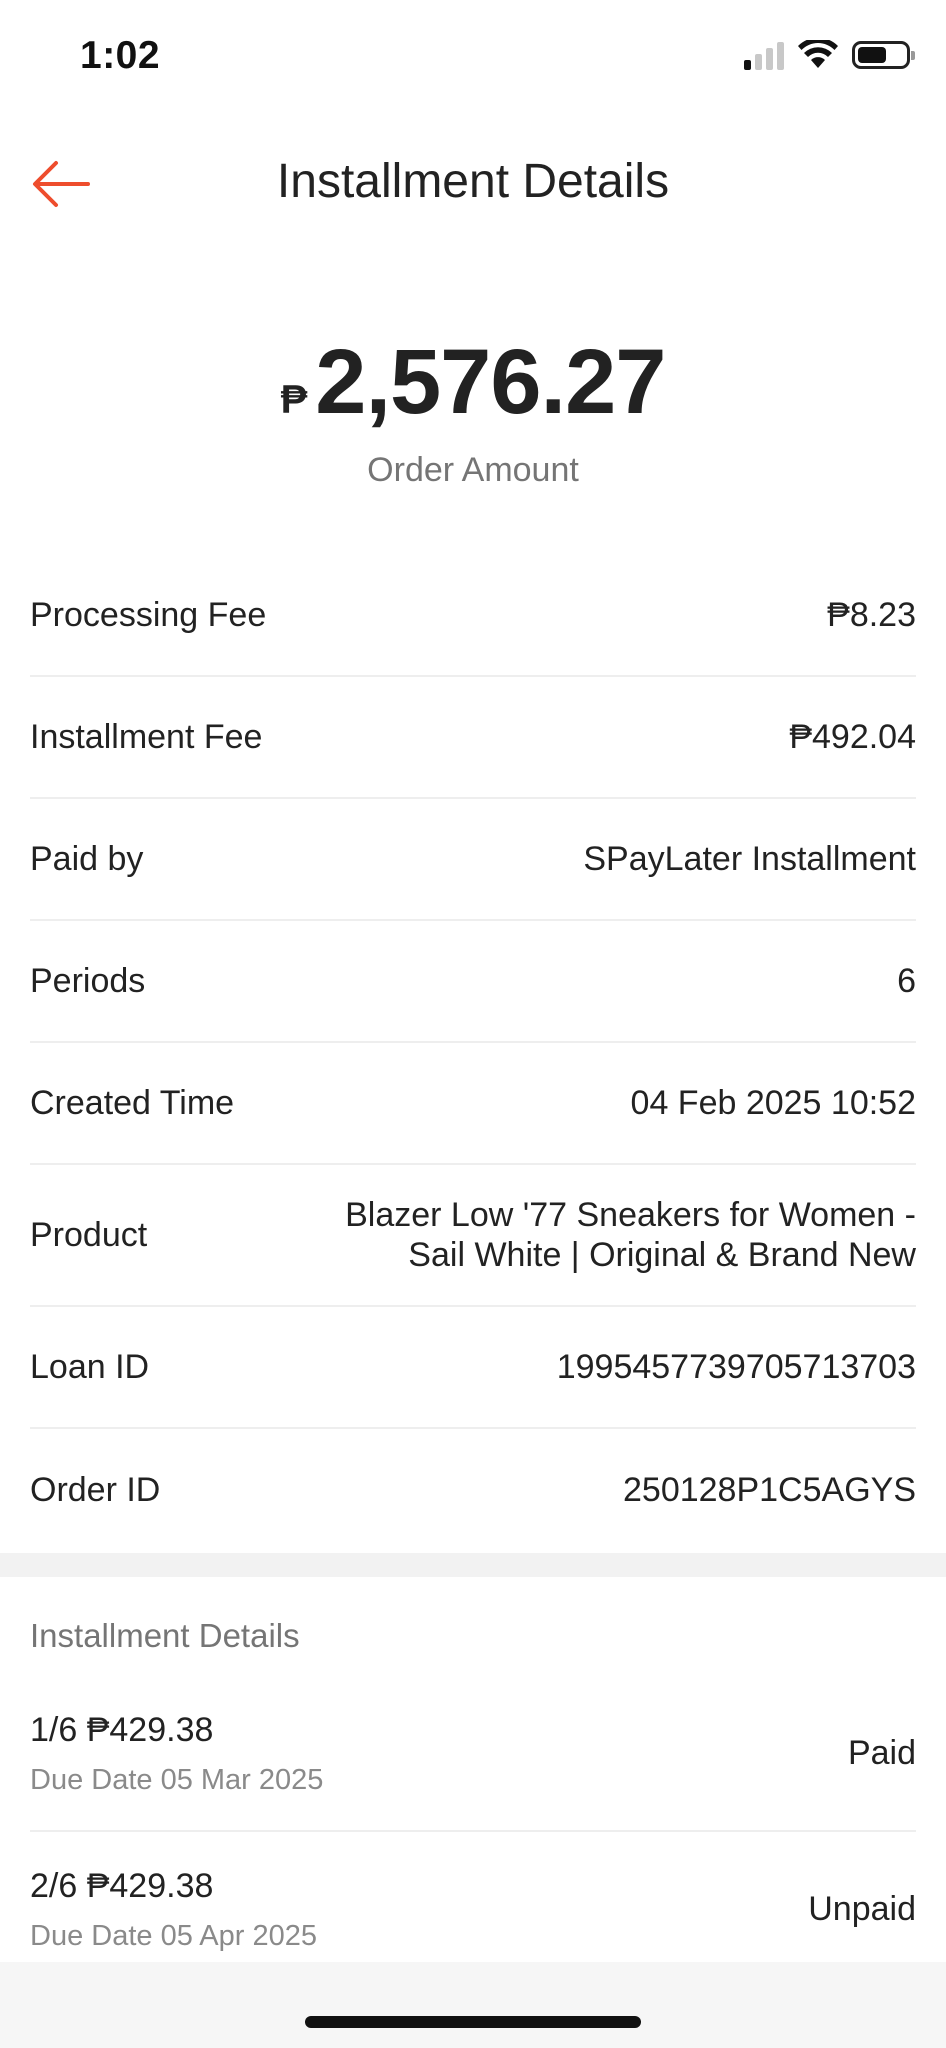 This screenshot has height=2048, width=946. What do you see at coordinates (95, 1489) in the screenshot?
I see `detail-label: Order ID` at bounding box center [95, 1489].